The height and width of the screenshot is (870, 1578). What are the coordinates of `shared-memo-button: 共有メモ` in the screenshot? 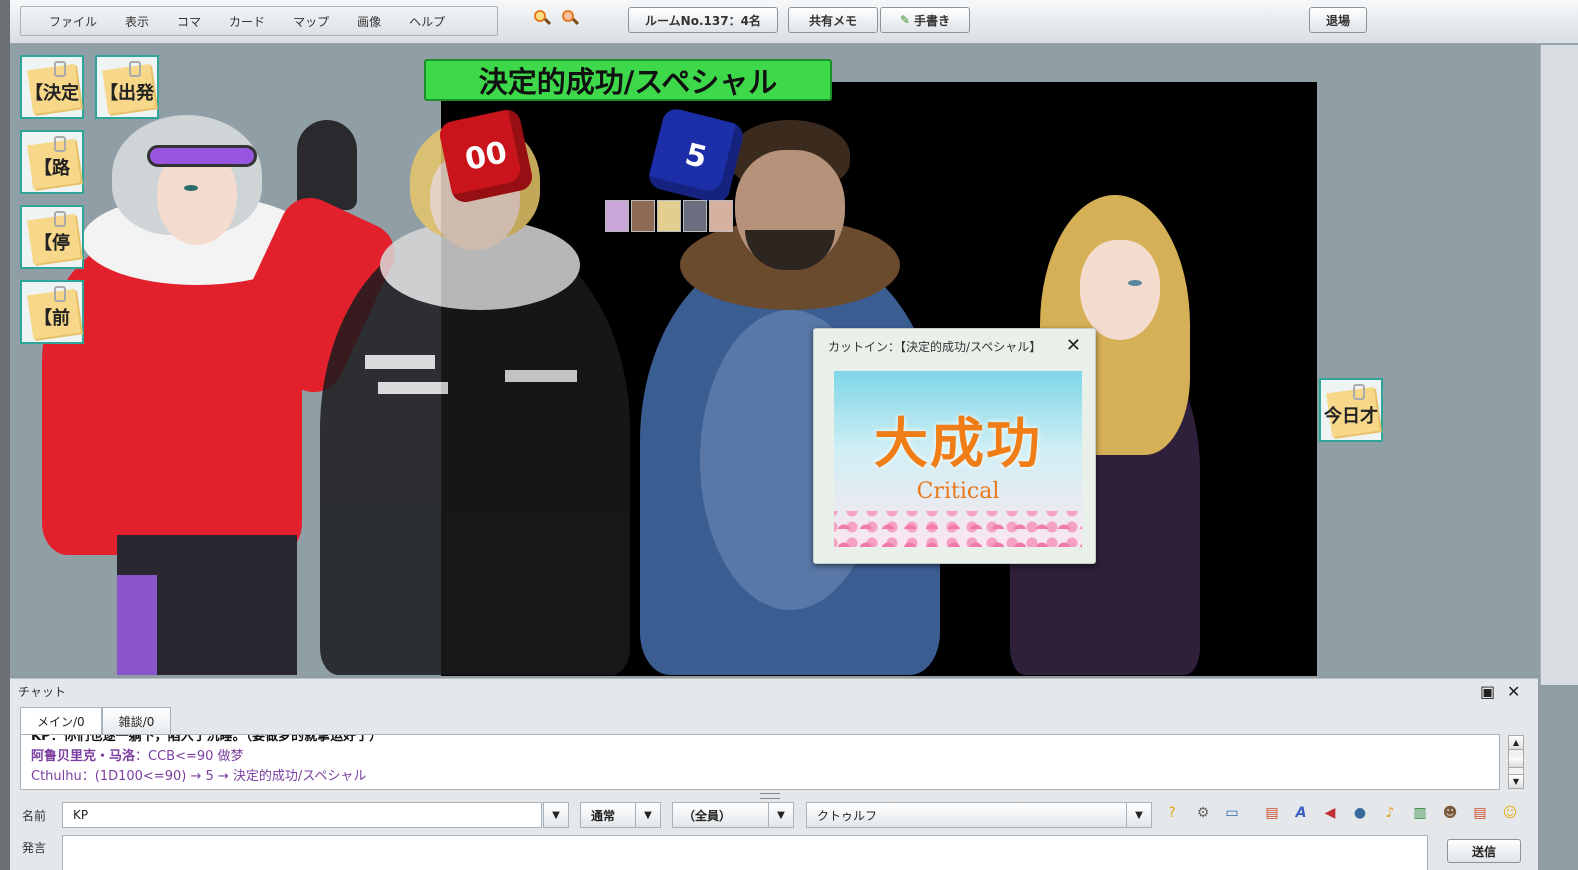 It's located at (833, 20).